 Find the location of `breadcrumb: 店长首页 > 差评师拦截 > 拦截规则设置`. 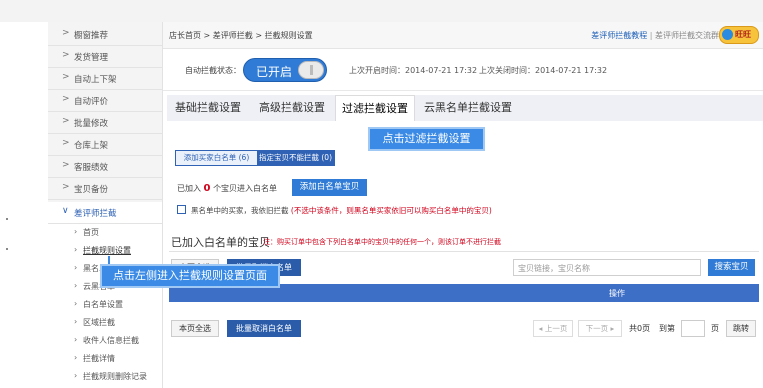

breadcrumb: 店长首页 > 差评师拦截 > 拦截规则设置 is located at coordinates (241, 35).